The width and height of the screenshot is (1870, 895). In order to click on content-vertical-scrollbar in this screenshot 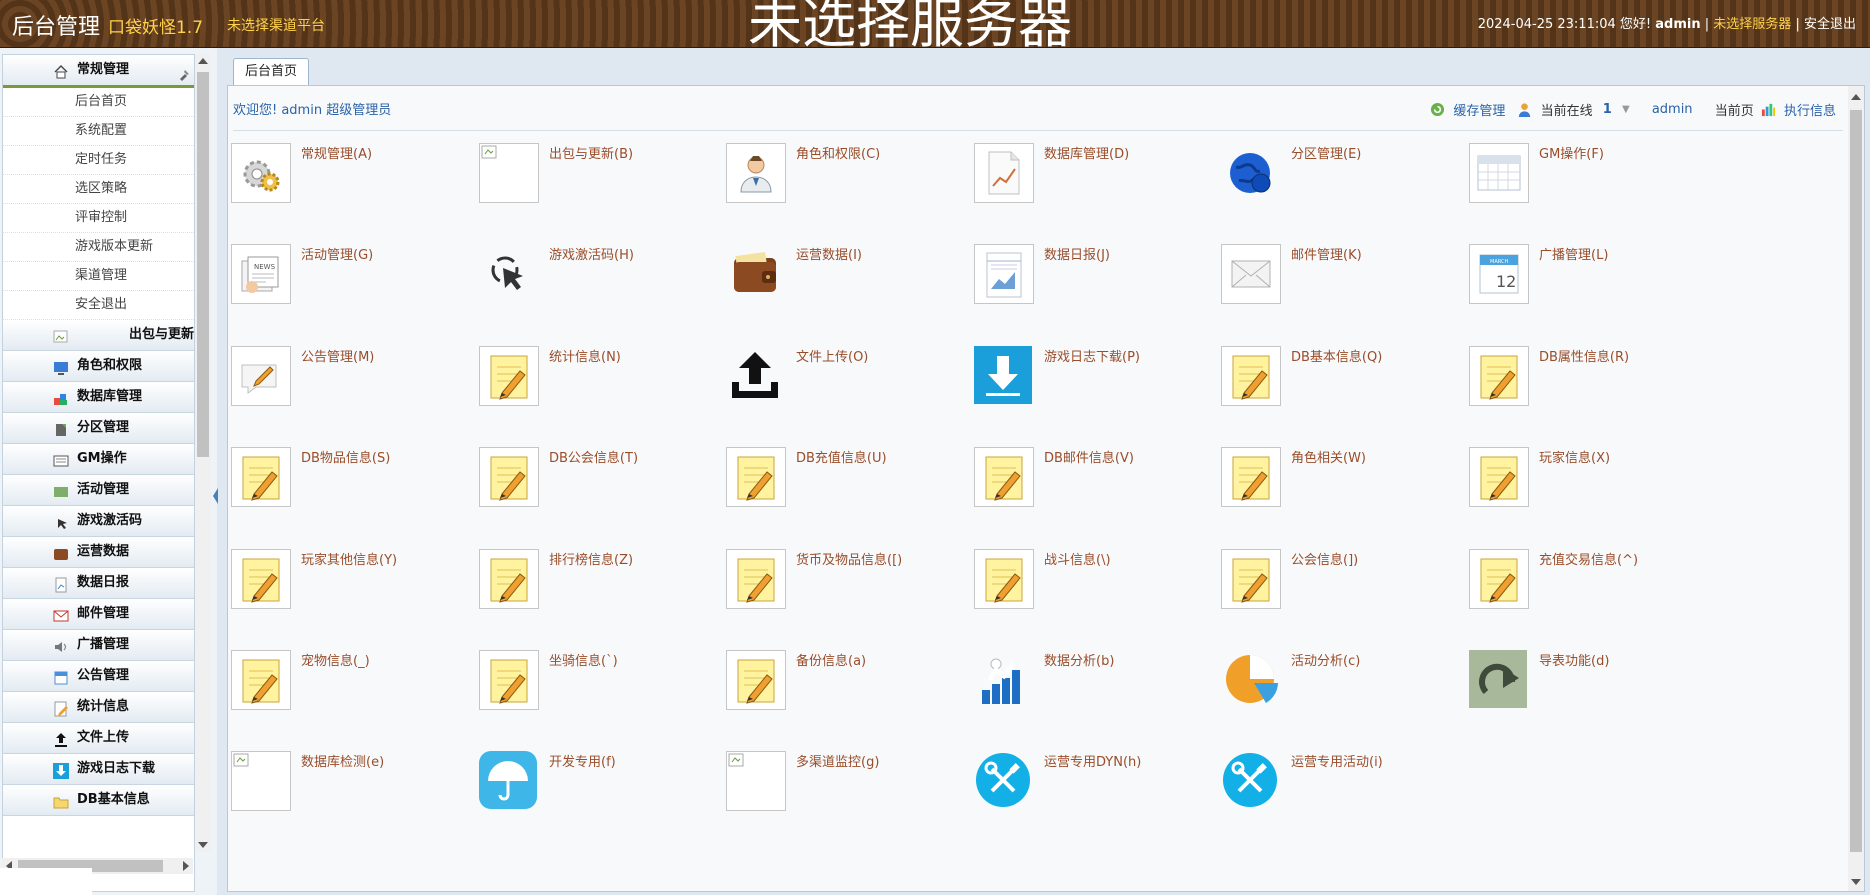, I will do `click(1856, 488)`.